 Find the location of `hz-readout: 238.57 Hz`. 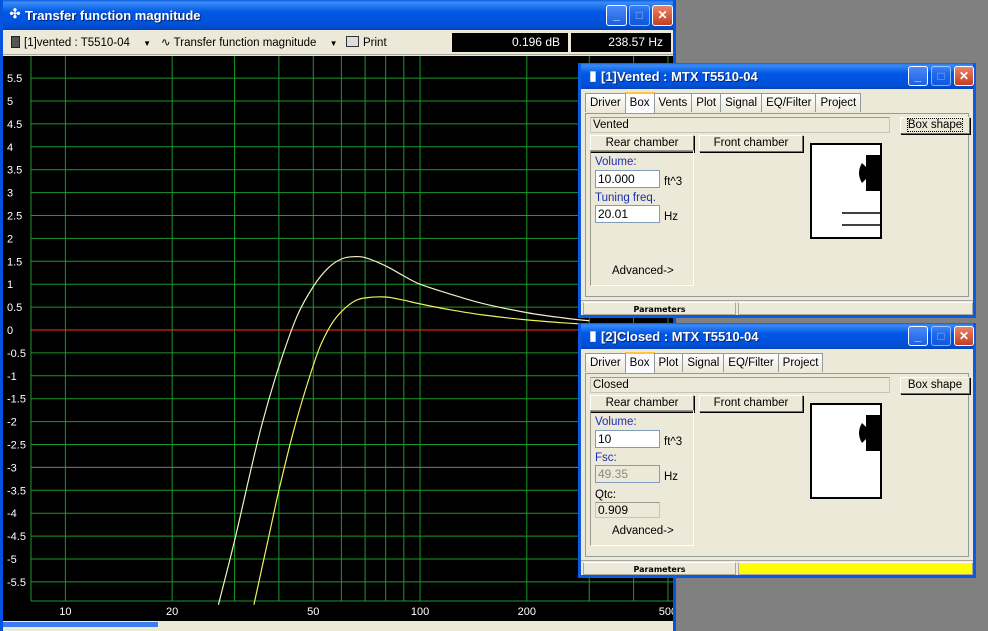

hz-readout: 238.57 Hz is located at coordinates (621, 42).